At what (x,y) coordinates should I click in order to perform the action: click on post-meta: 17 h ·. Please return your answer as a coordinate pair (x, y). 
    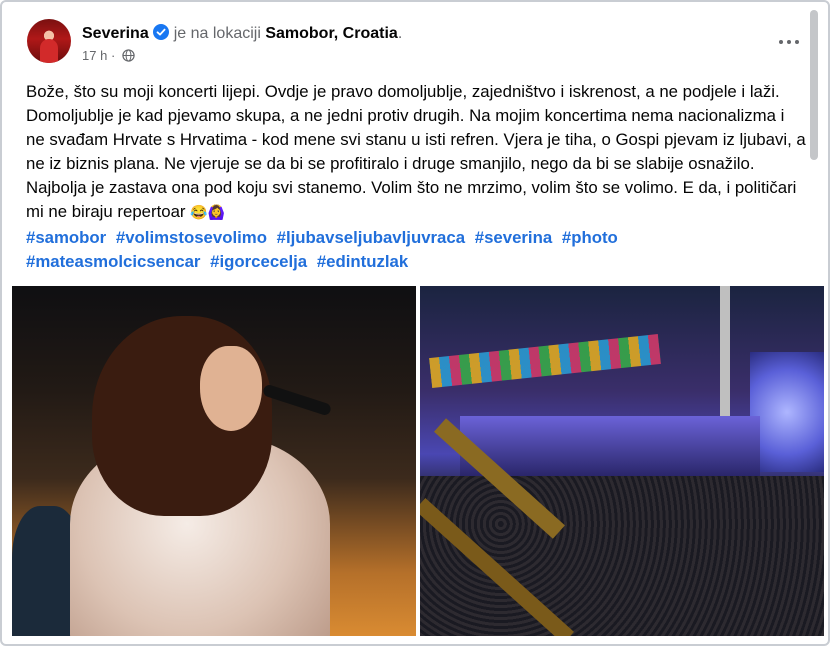
    Looking at the image, I should click on (108, 56).